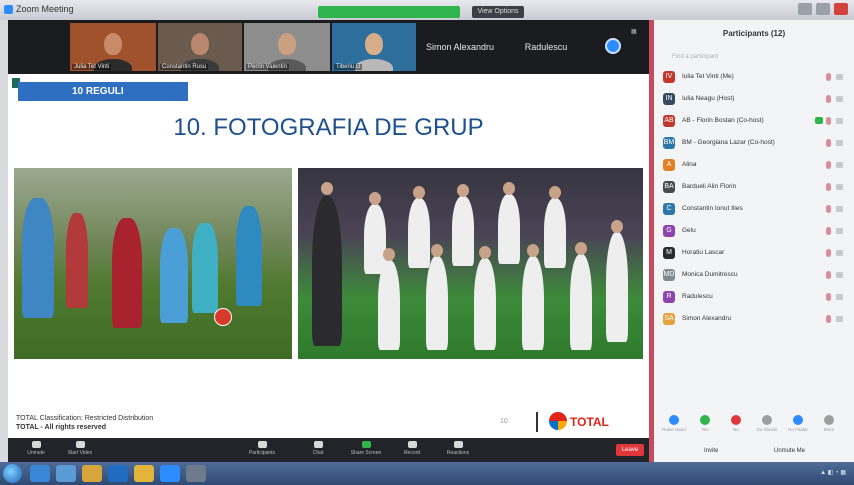 The width and height of the screenshot is (854, 485). What do you see at coordinates (92, 473) in the screenshot?
I see `folder-icon` at bounding box center [92, 473].